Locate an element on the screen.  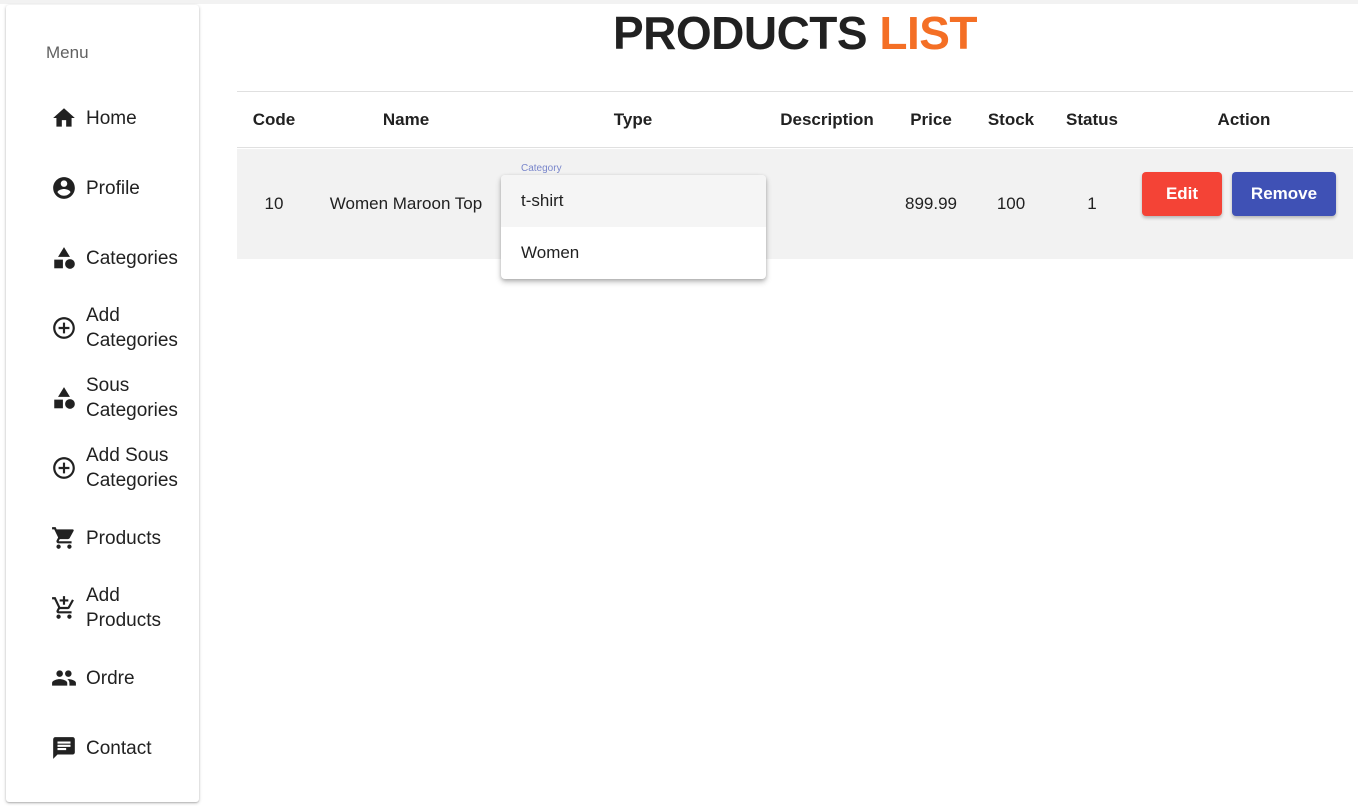
account-circle-icon is located at coordinates (64, 188).